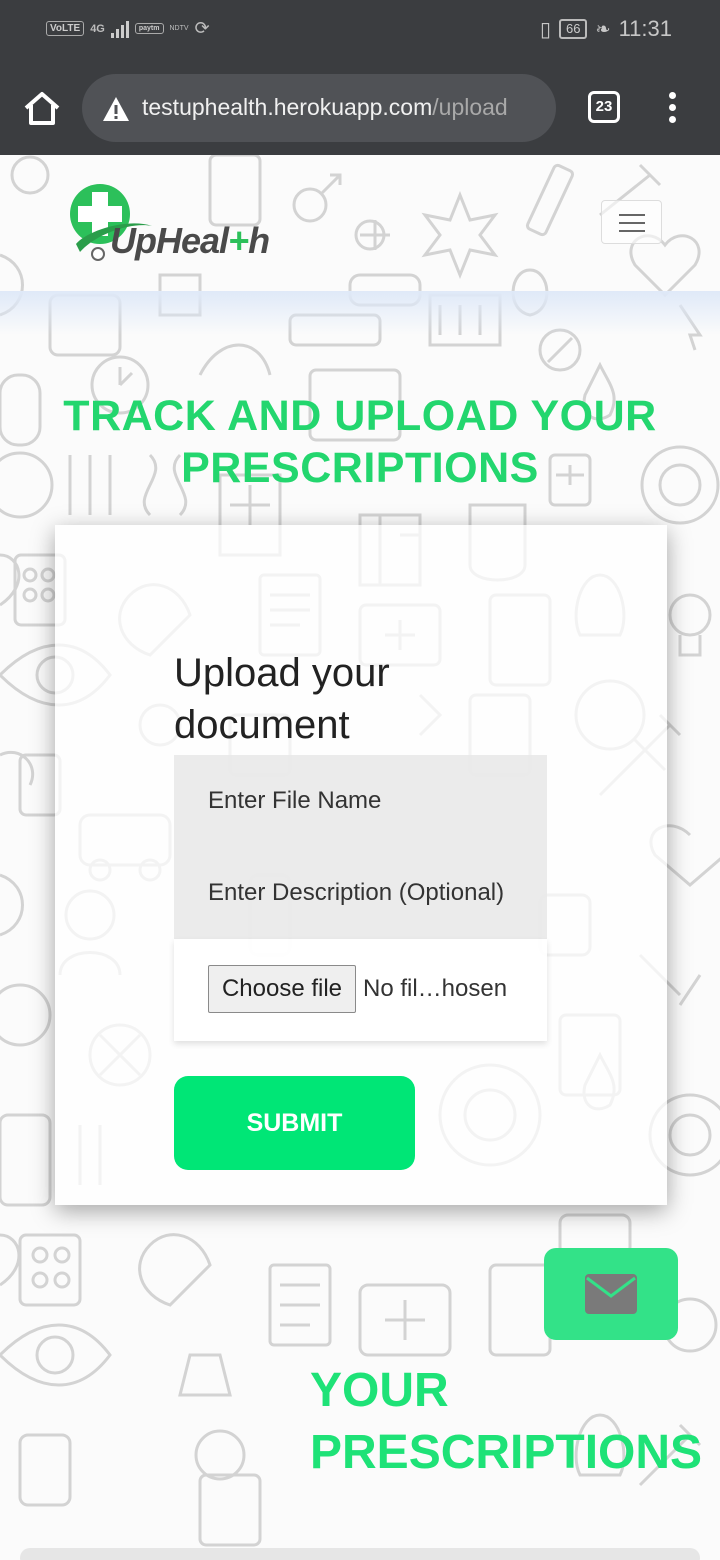 The image size is (720, 1560). I want to click on section-title-line-2: PRESCRIPTIONS, so click(506, 1452).